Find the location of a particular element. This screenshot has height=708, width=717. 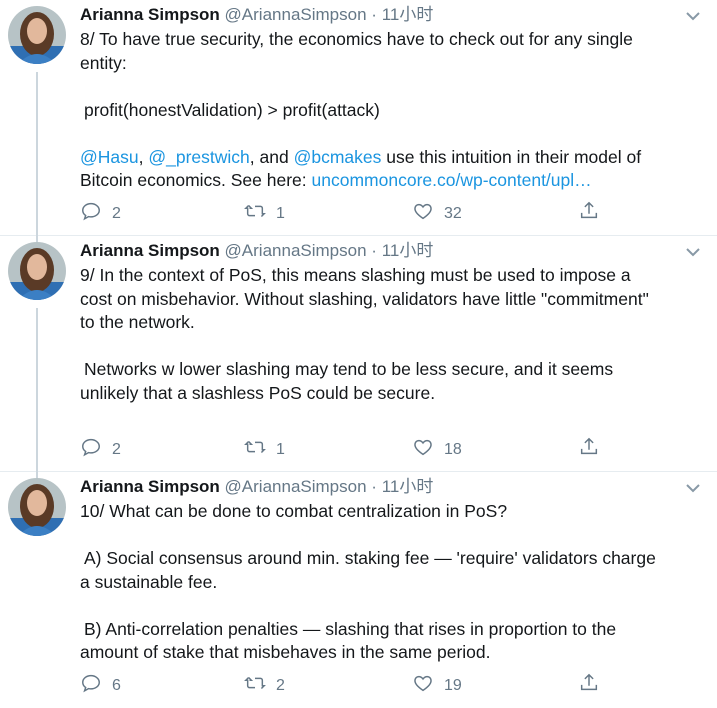

mention-link: @bcmakes is located at coordinates (338, 157).